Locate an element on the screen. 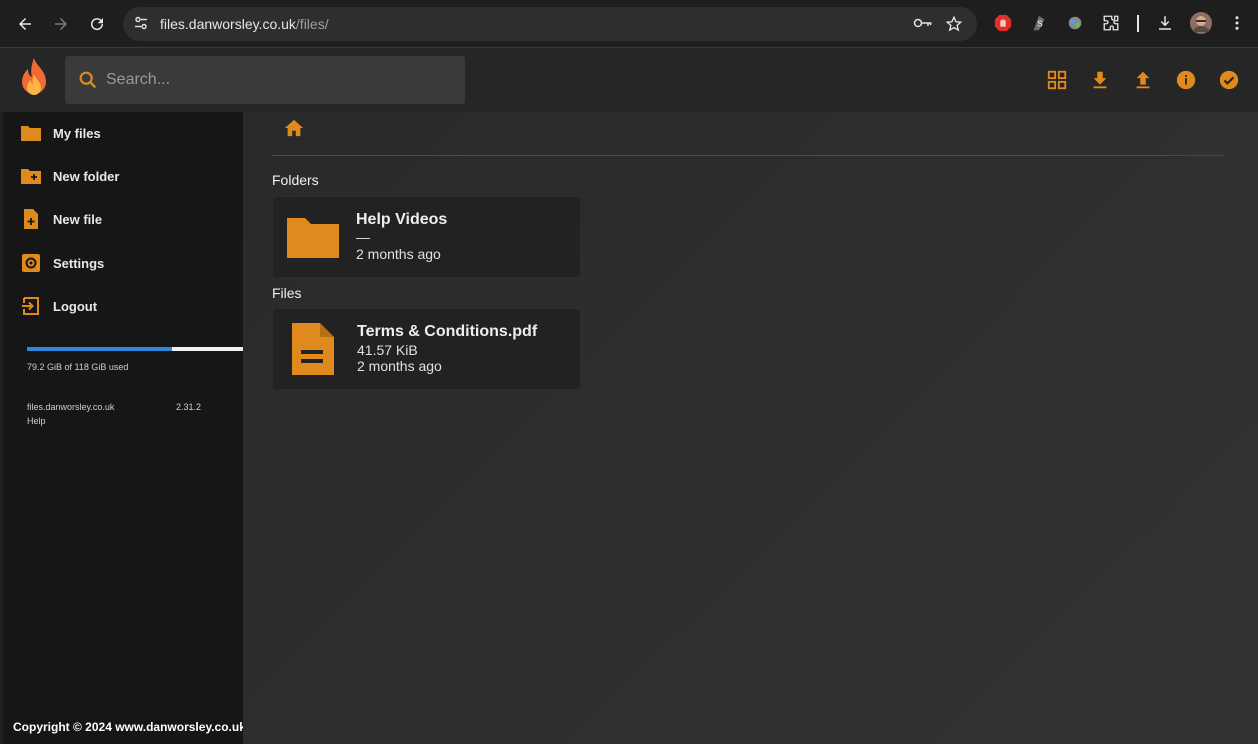 Image resolution: width=1258 pixels, height=744 pixels. site-link: files.danworsley.co.uk is located at coordinates (70, 407).